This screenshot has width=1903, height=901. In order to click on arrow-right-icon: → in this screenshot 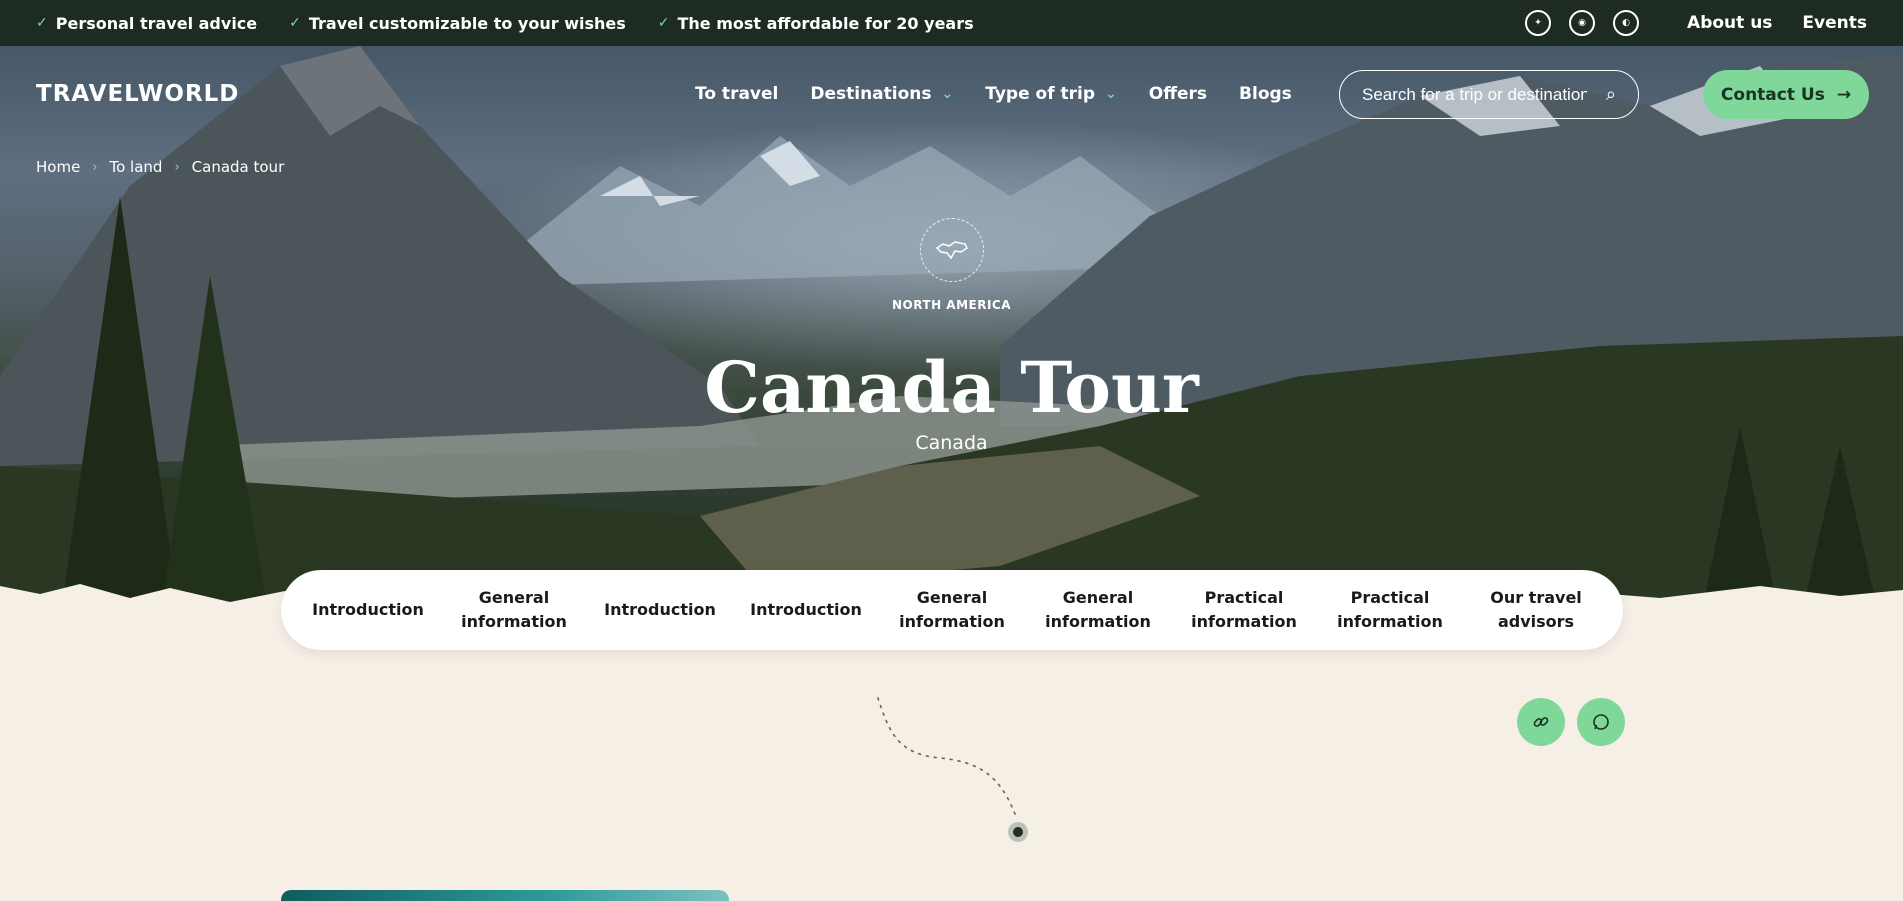, I will do `click(1844, 94)`.